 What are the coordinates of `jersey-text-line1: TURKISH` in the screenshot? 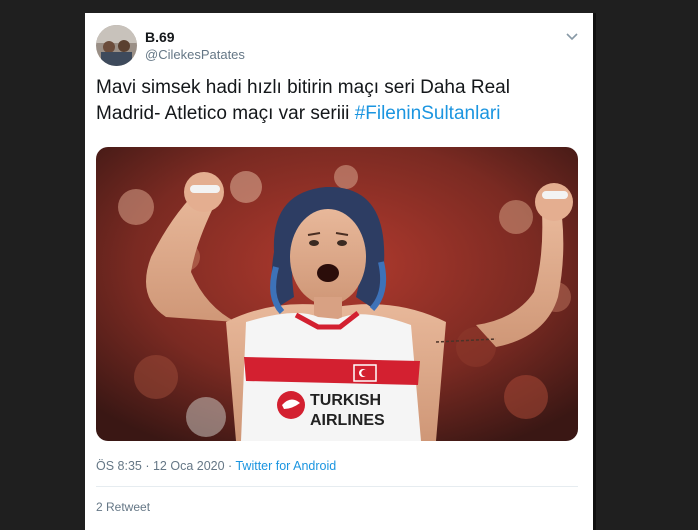 It's located at (345, 400).